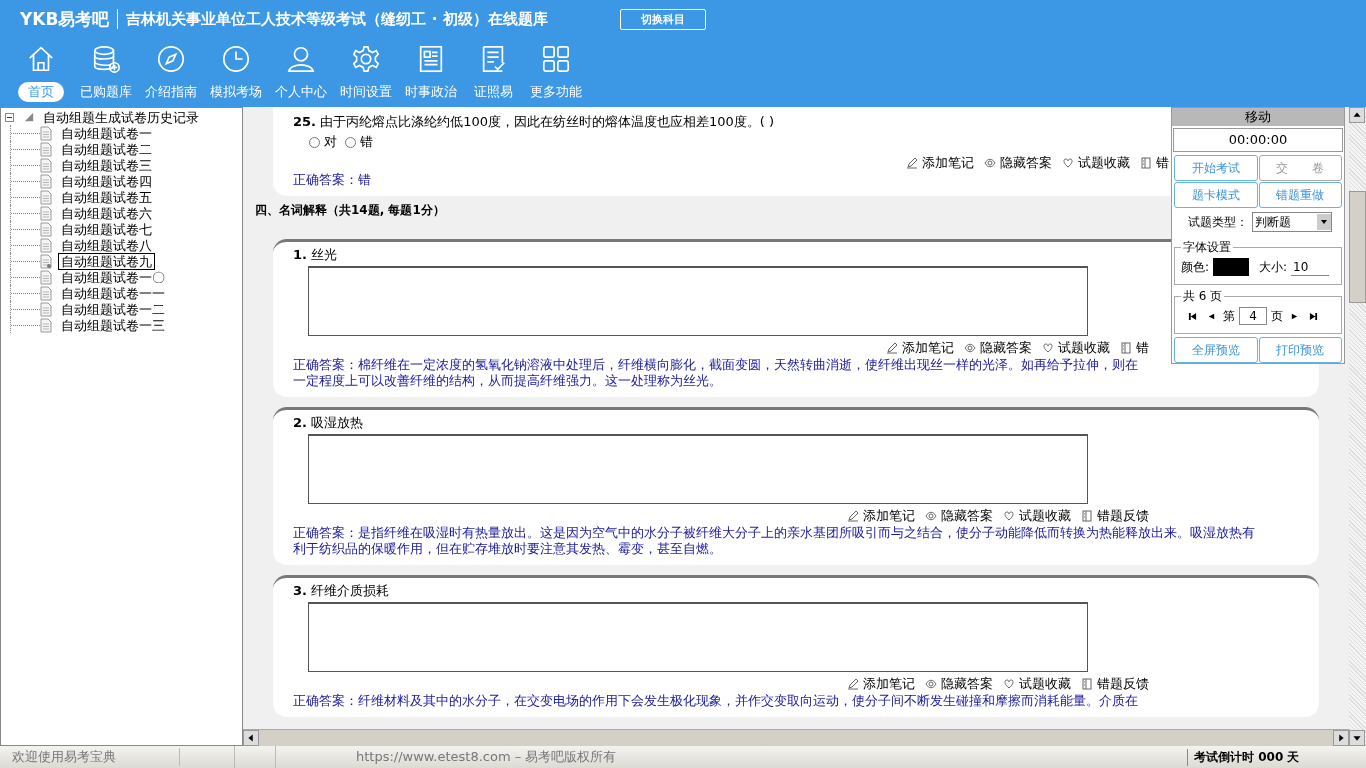 This screenshot has height=768, width=1366. I want to click on last-page-button, so click(1313, 316).